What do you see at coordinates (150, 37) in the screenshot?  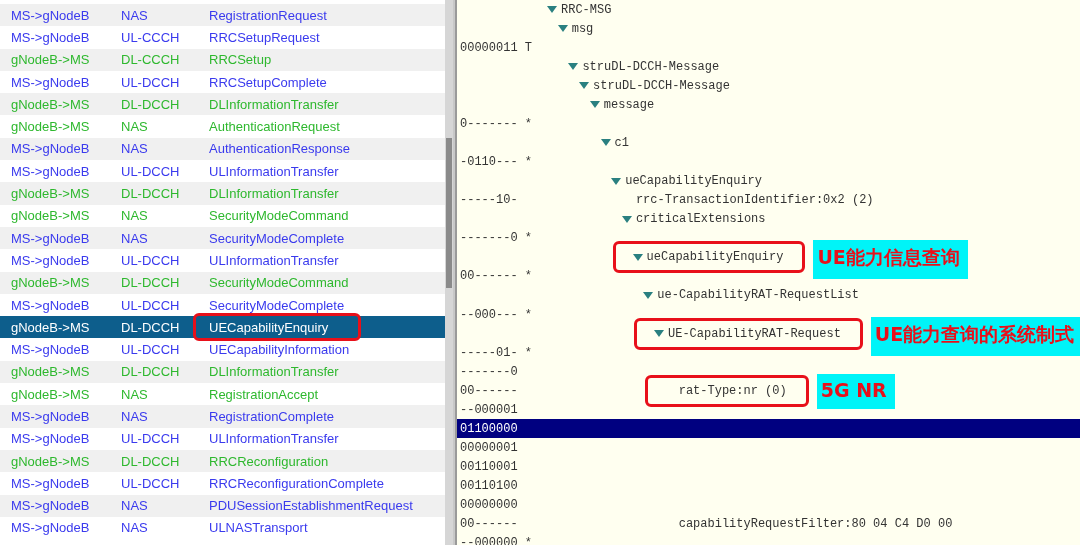 I see `channel-cell-text: UL-CCCH` at bounding box center [150, 37].